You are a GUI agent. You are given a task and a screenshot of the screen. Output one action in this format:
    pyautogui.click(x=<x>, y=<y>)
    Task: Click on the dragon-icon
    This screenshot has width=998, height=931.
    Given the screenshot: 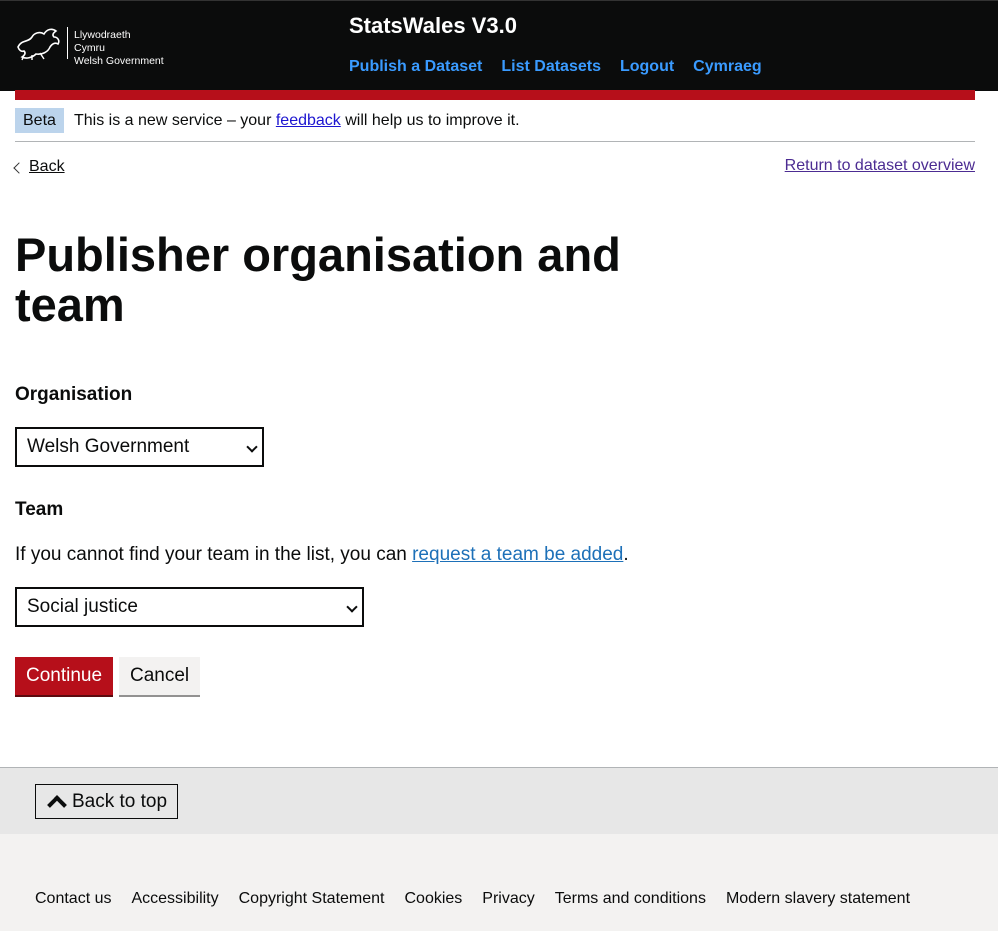 What is the action you would take?
    pyautogui.click(x=38, y=44)
    